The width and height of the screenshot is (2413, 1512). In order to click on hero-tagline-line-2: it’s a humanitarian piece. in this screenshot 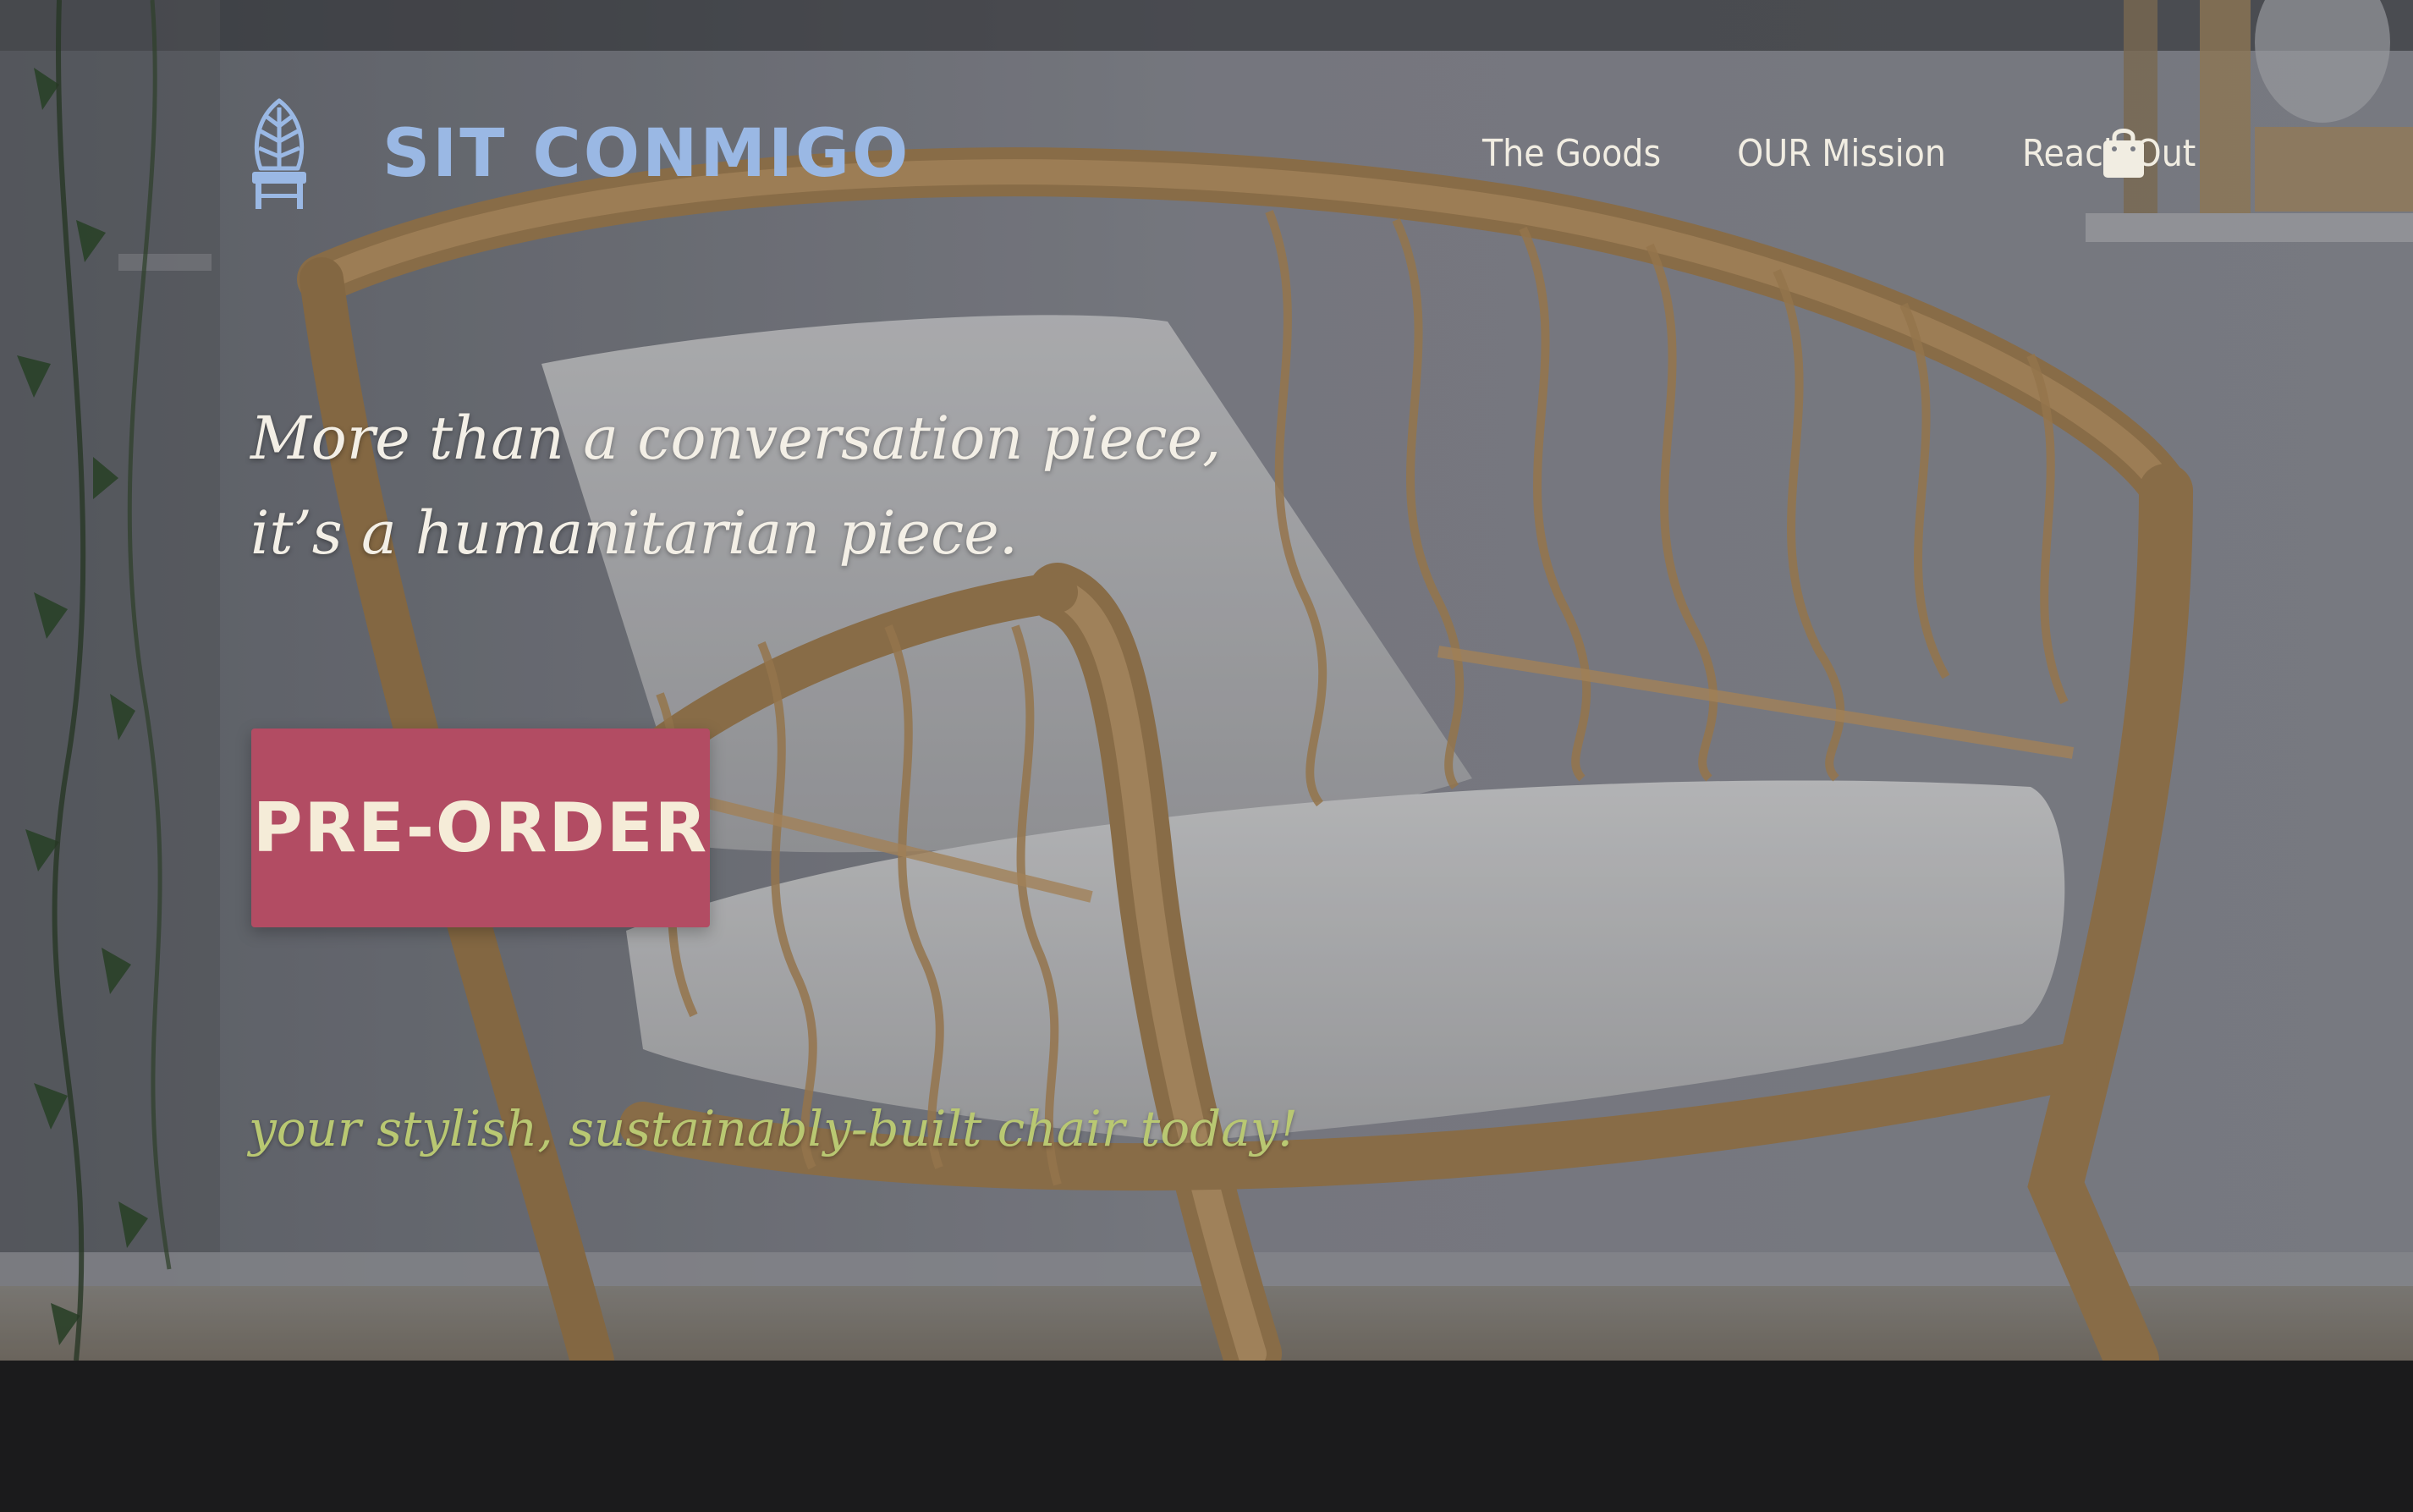, I will do `click(634, 533)`.